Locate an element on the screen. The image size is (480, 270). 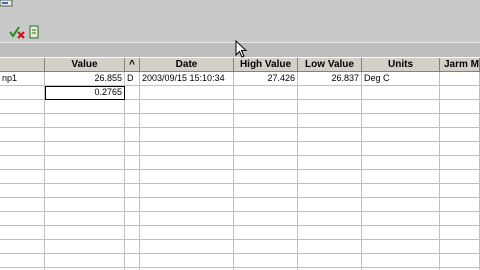
cell-units is located at coordinates (401, 93).